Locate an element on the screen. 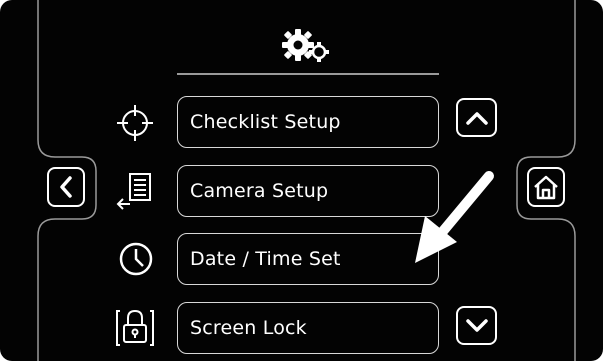  gears-icon is located at coordinates (305, 45).